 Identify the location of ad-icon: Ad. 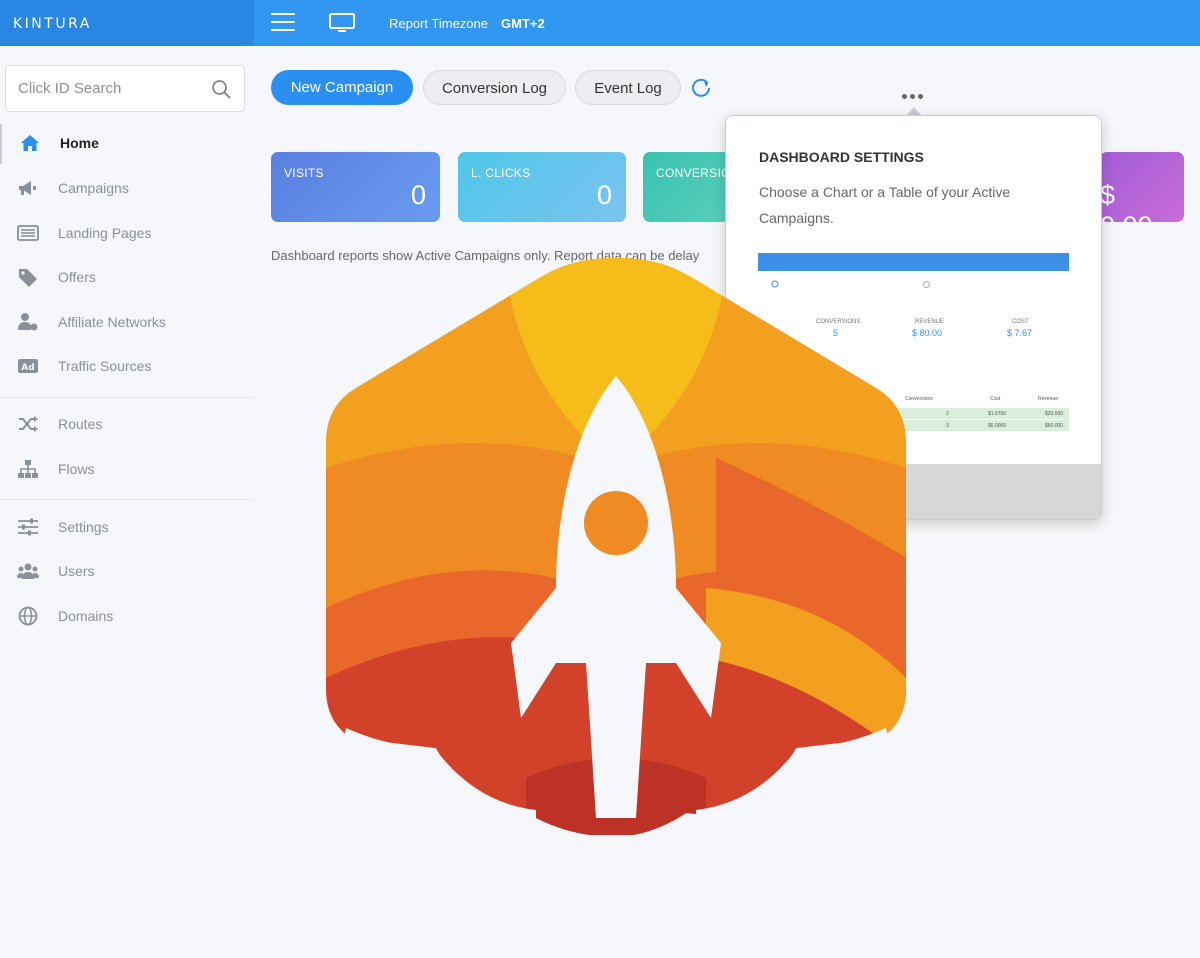
(28, 366).